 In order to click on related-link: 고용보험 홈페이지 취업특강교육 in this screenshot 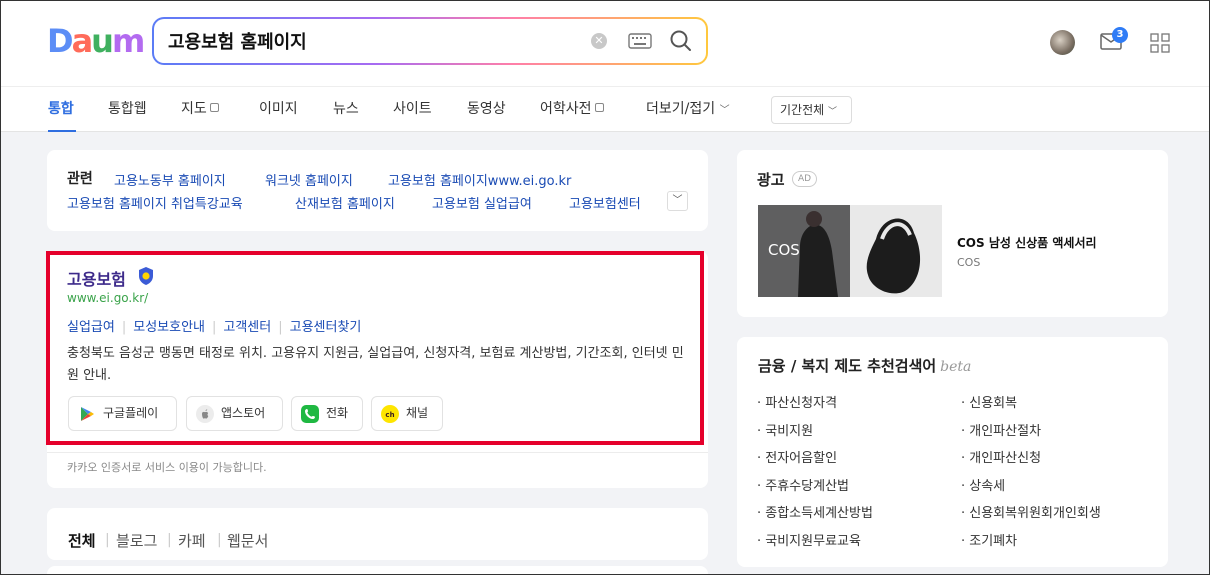, I will do `click(155, 202)`.